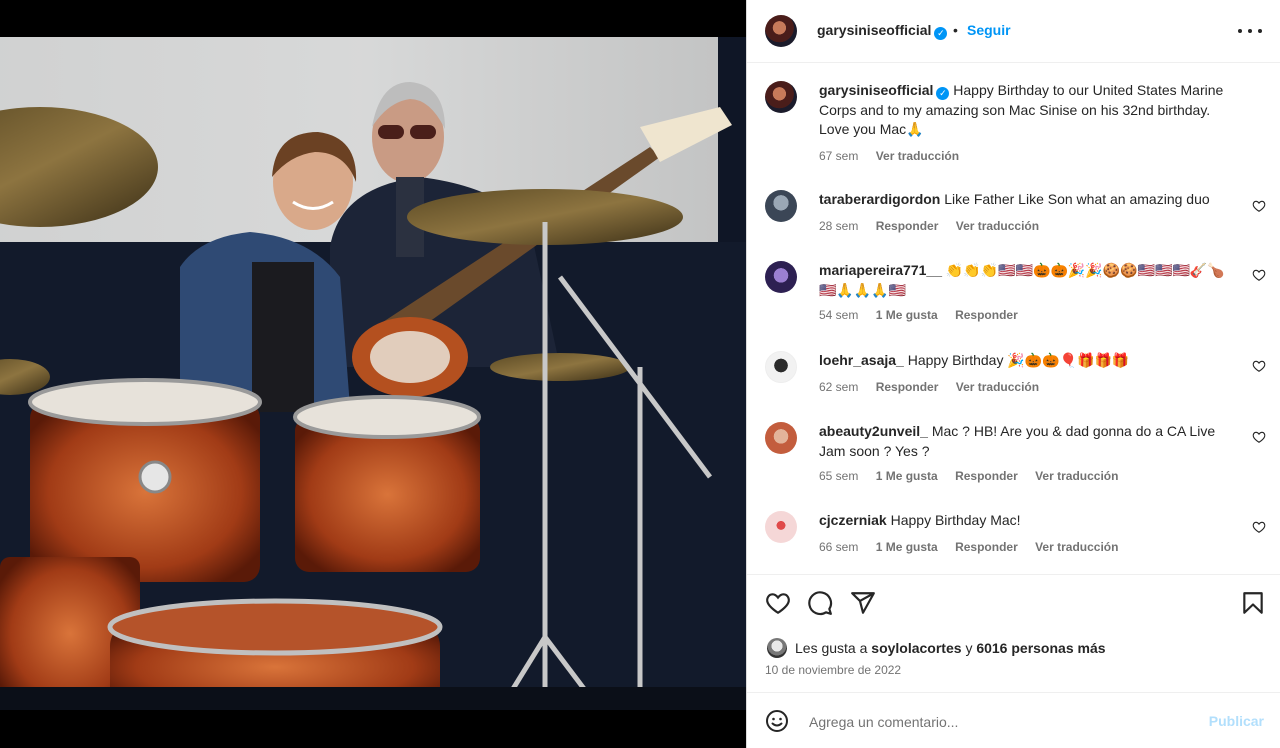 The image size is (1280, 748). What do you see at coordinates (955, 520) in the screenshot?
I see `comment-body: Happy Birthday Mac!` at bounding box center [955, 520].